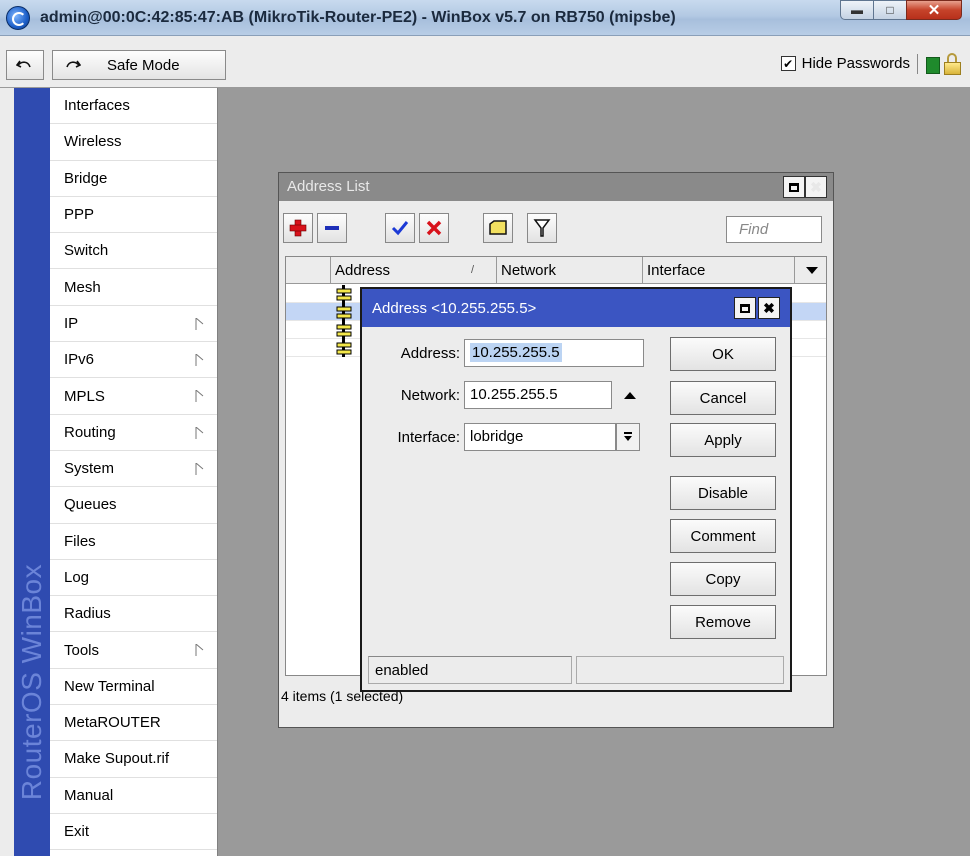  Describe the element at coordinates (133, 396) in the screenshot. I see `menu-item: MPLS` at that location.